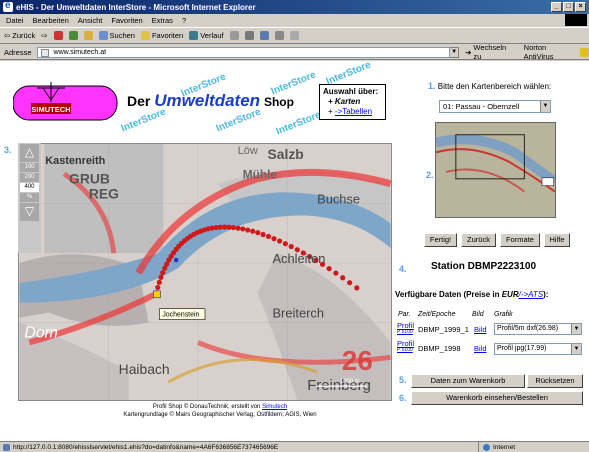 Image resolution: width=589 pixels, height=452 pixels. What do you see at coordinates (580, 7) in the screenshot?
I see `close-button: ×` at bounding box center [580, 7].